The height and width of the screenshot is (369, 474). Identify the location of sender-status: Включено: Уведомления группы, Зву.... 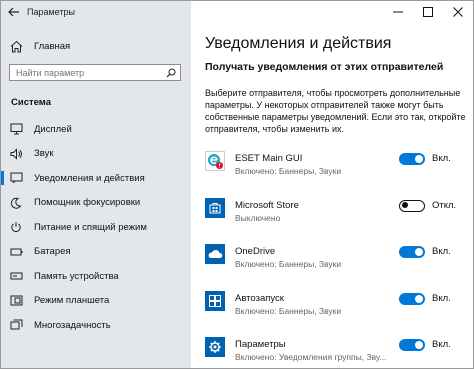
(311, 357).